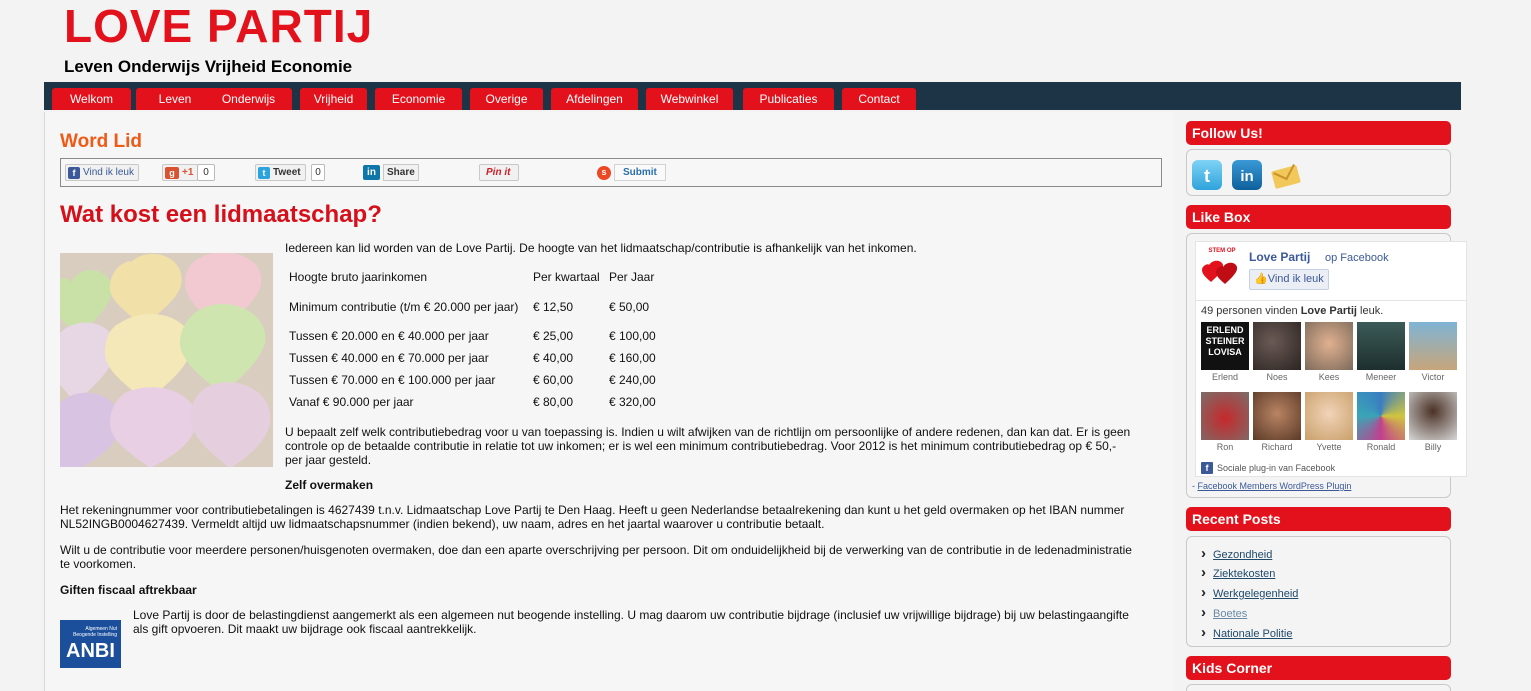 The height and width of the screenshot is (691, 1531). Describe the element at coordinates (1318, 133) in the screenshot. I see `follow-us-title: Follow Us!` at that location.